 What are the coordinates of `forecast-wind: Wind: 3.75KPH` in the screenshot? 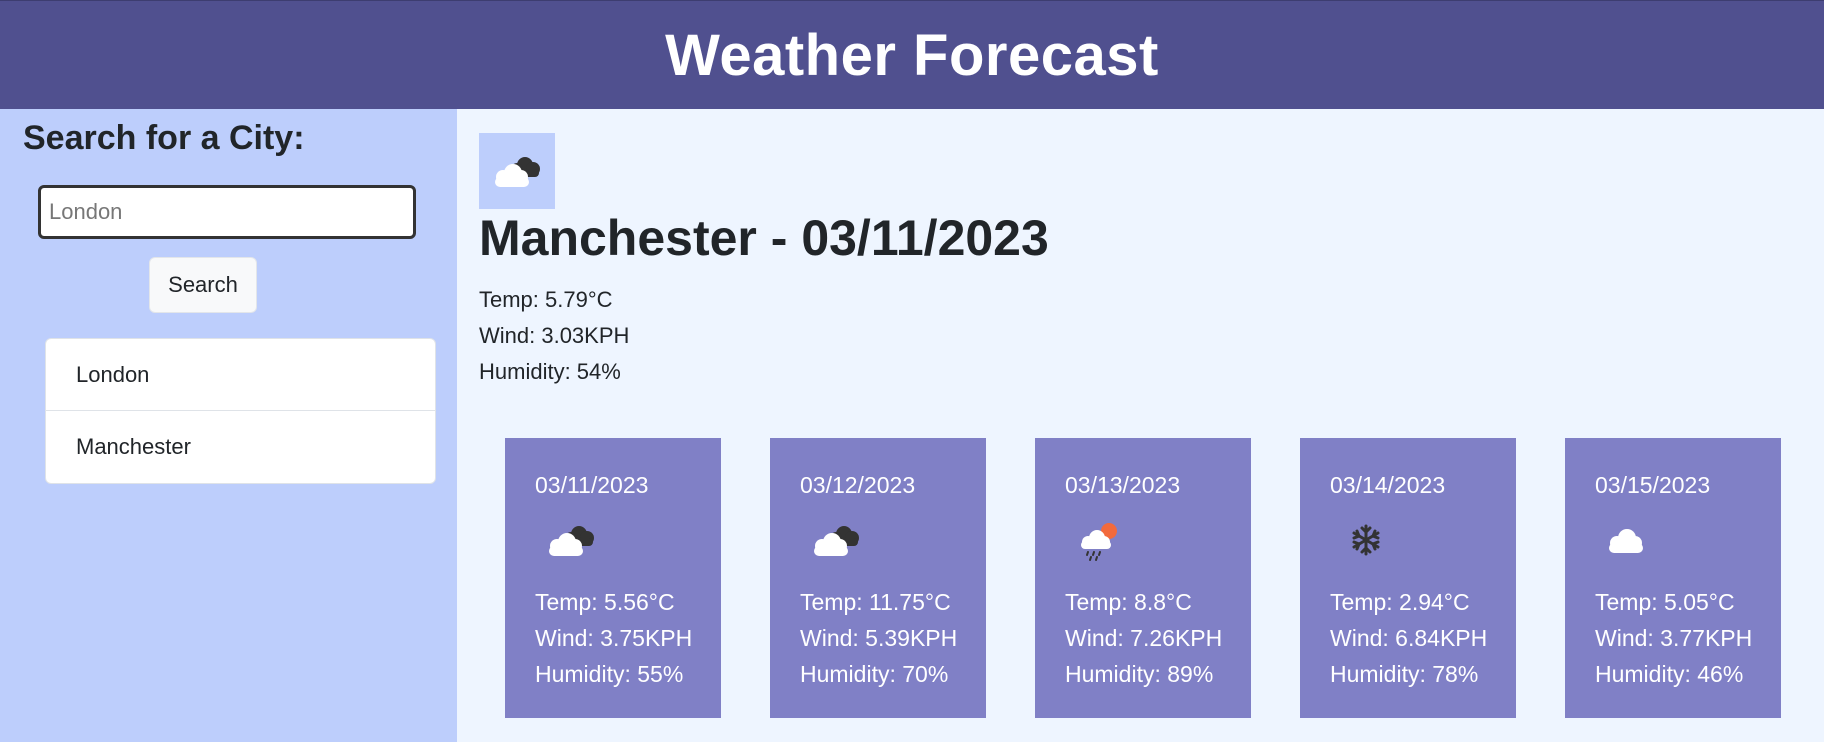 It's located at (614, 638).